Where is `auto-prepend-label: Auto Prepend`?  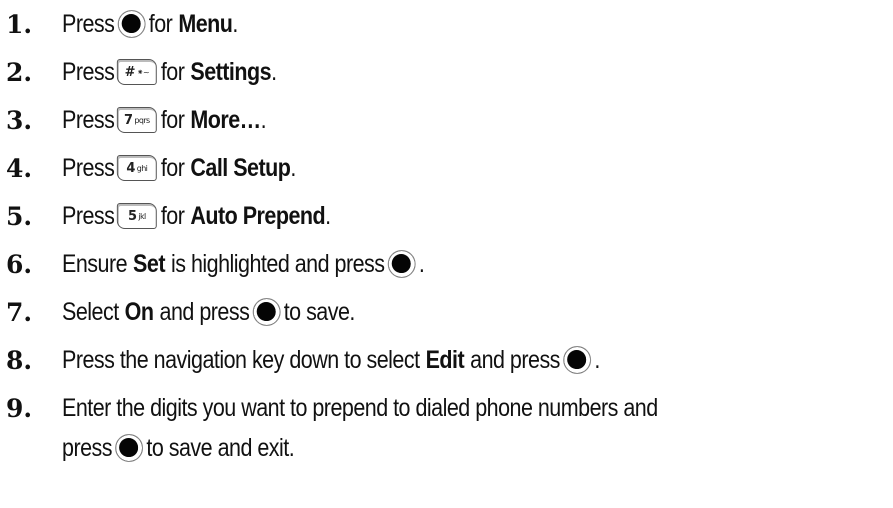 auto-prepend-label: Auto Prepend is located at coordinates (258, 215).